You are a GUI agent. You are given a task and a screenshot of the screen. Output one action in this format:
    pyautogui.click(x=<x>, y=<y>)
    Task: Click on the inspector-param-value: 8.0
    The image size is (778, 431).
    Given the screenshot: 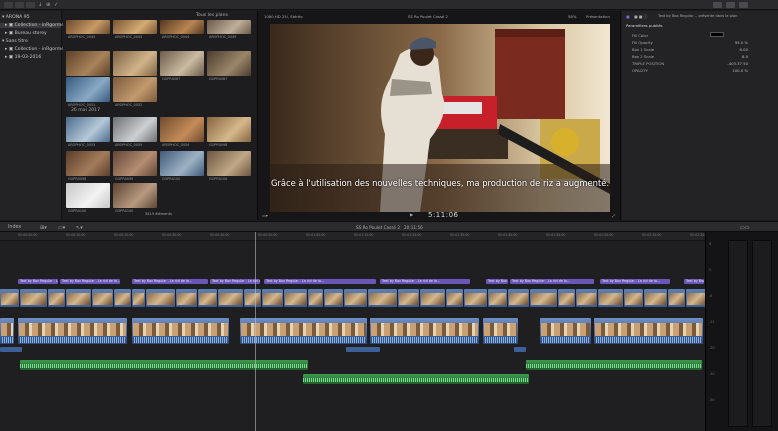 What is the action you would take?
    pyautogui.click(x=745, y=56)
    